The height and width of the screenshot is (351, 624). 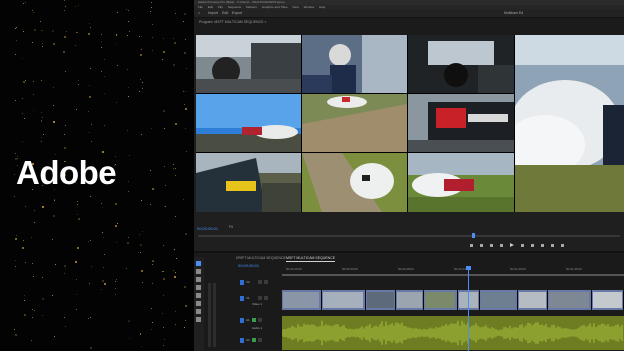 What do you see at coordinates (207, 228) in the screenshot?
I see `program-timecode: 00;00;05;01` at bounding box center [207, 228].